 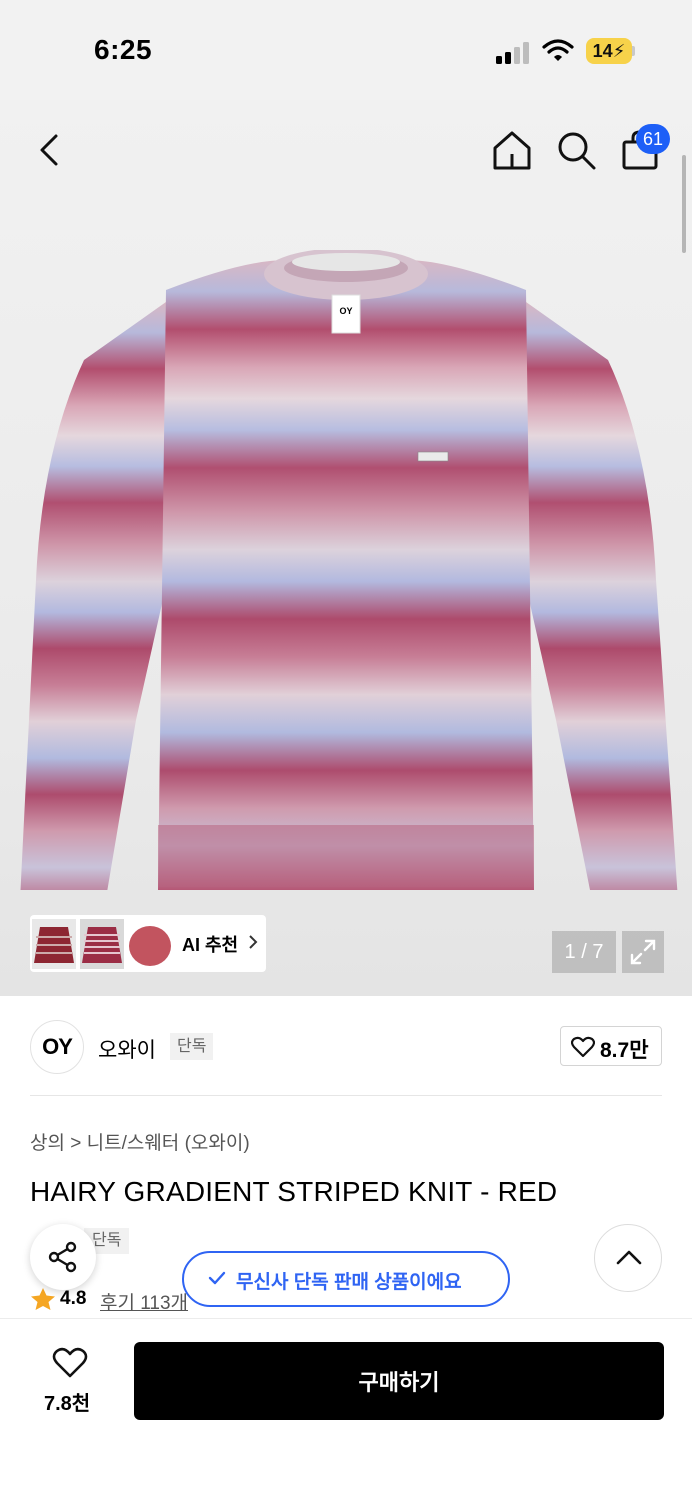 I want to click on svg-text: OY, so click(x=345, y=311).